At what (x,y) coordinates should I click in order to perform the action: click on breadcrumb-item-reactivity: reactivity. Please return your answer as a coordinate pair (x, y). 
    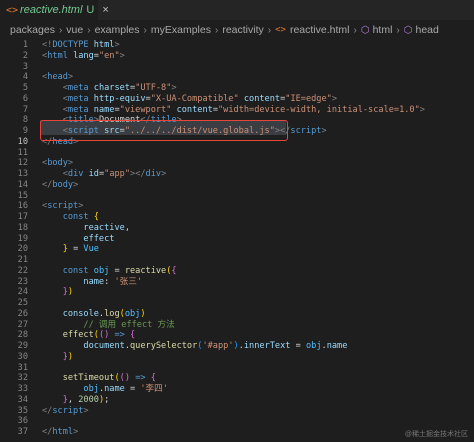
    Looking at the image, I should click on (242, 30).